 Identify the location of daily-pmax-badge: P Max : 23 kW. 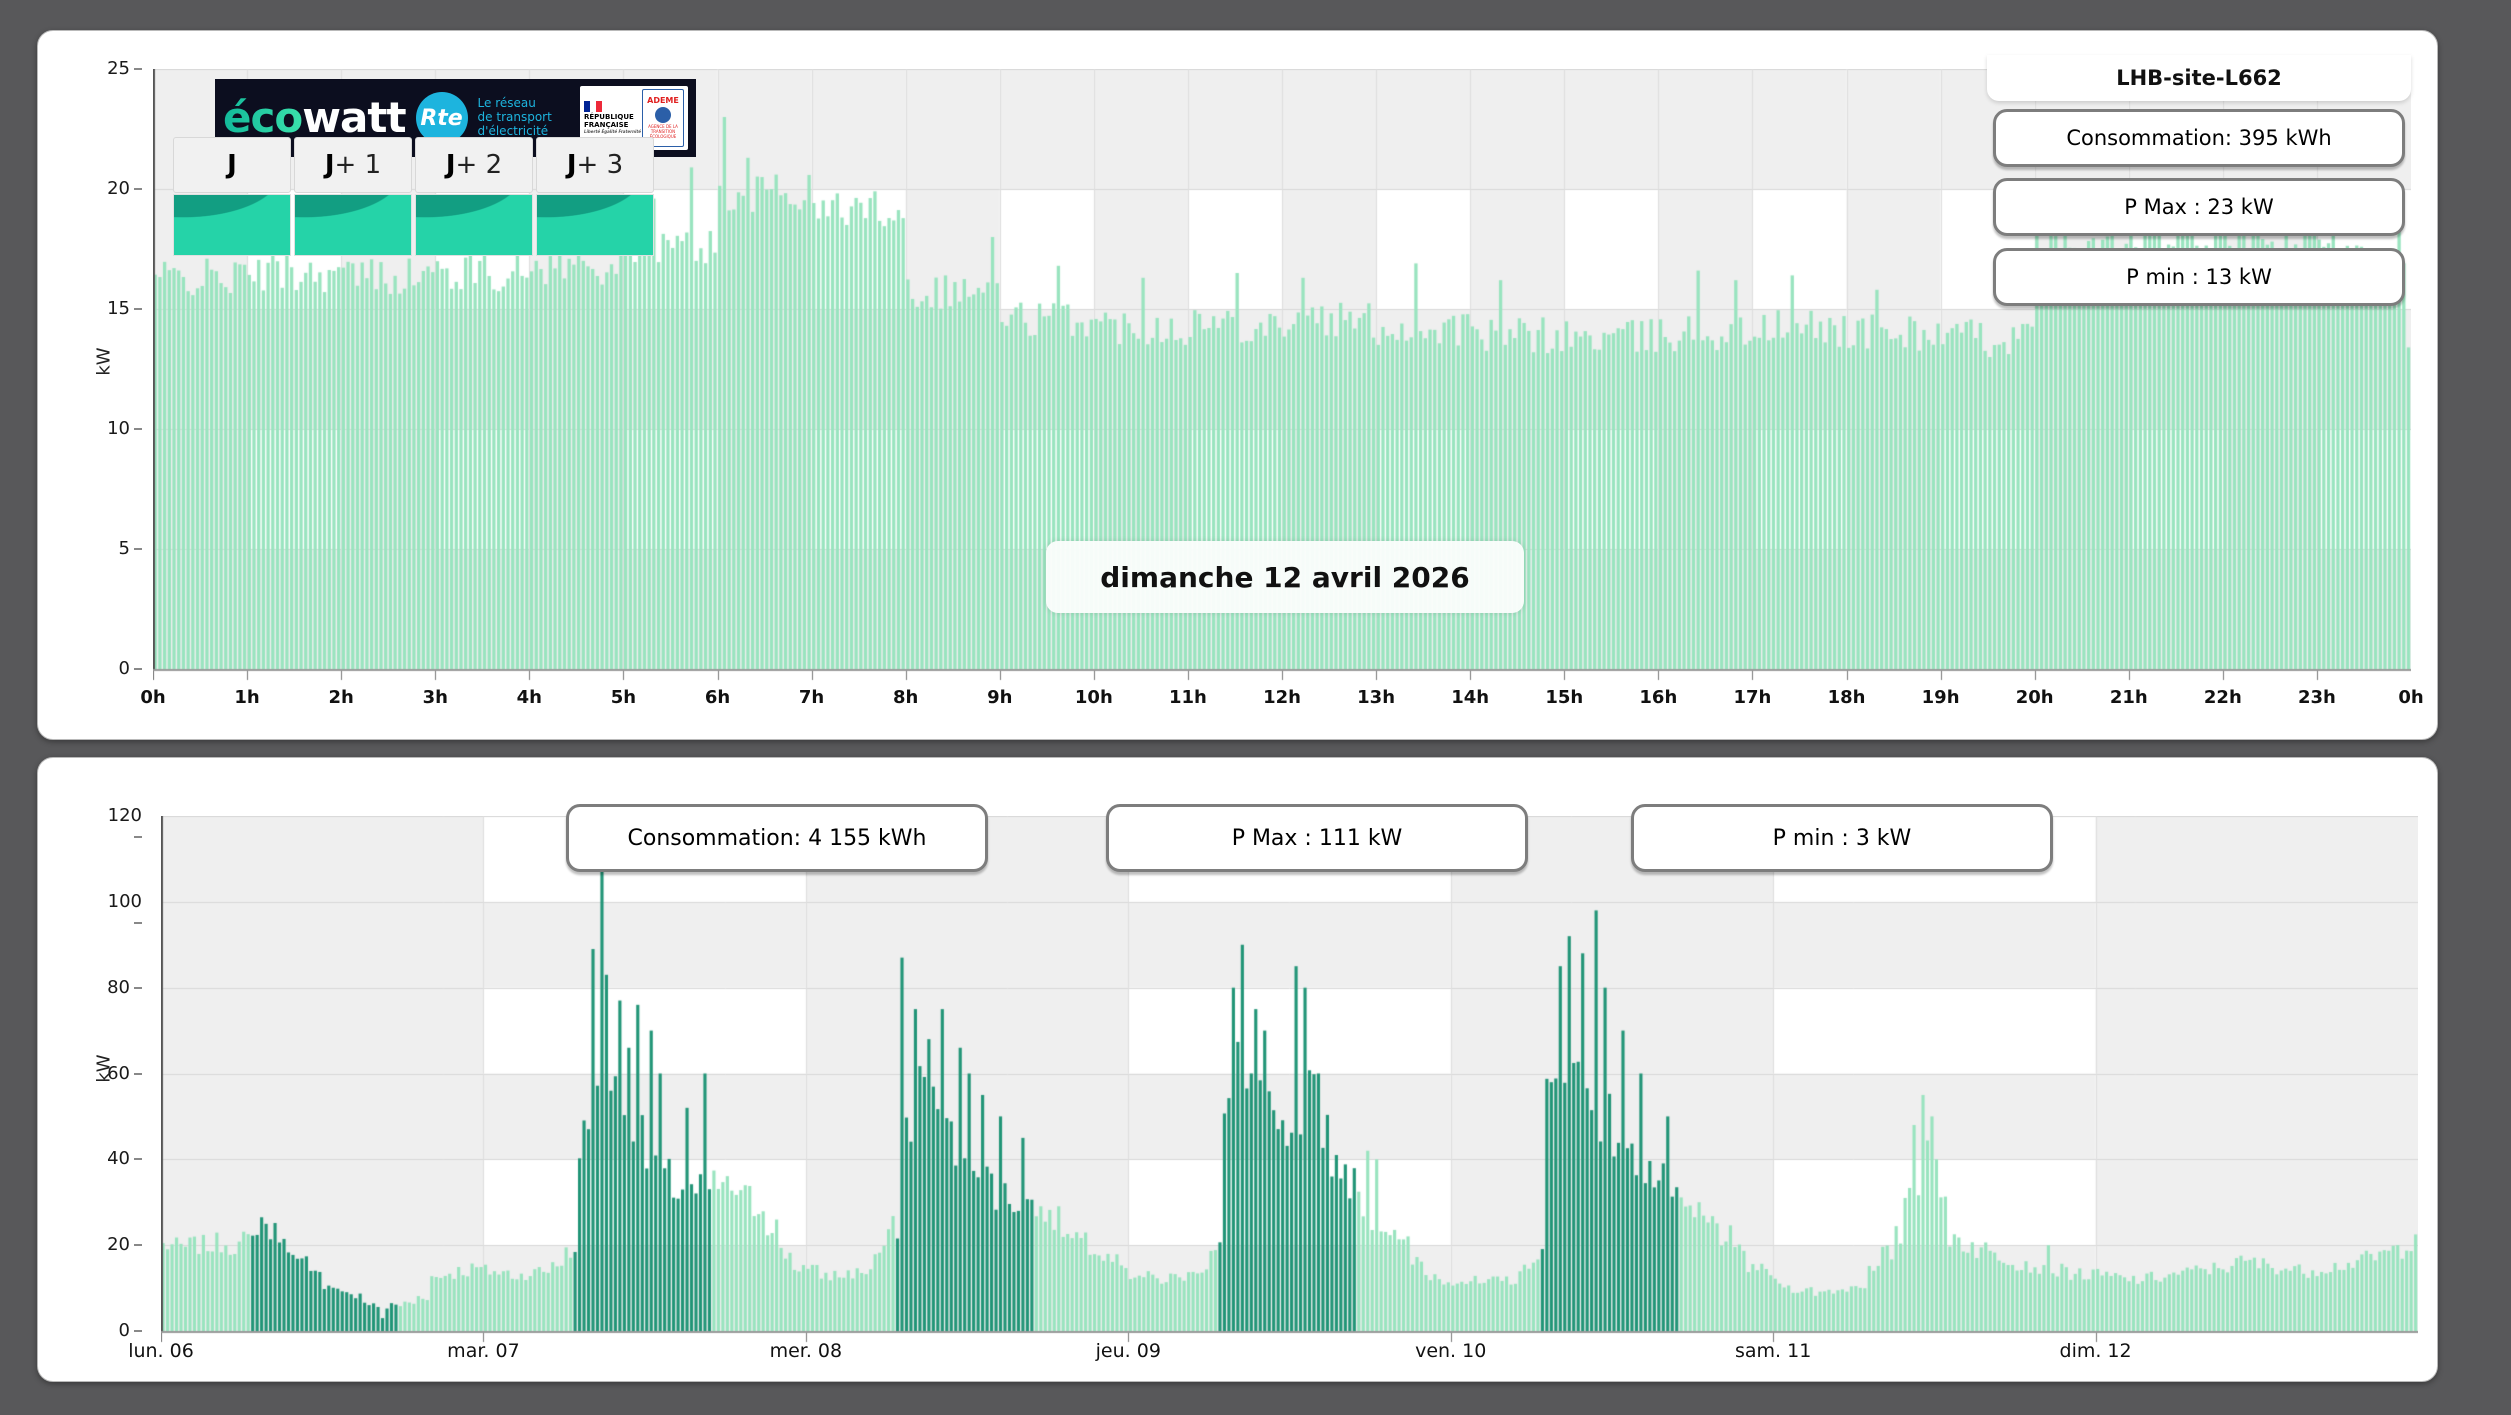
(2199, 207).